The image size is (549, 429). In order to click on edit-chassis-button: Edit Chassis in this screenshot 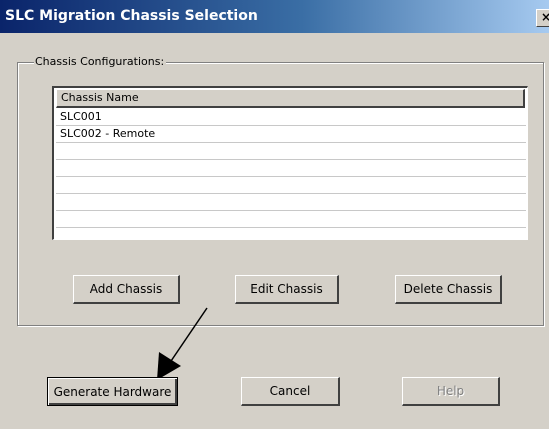, I will do `click(287, 289)`.